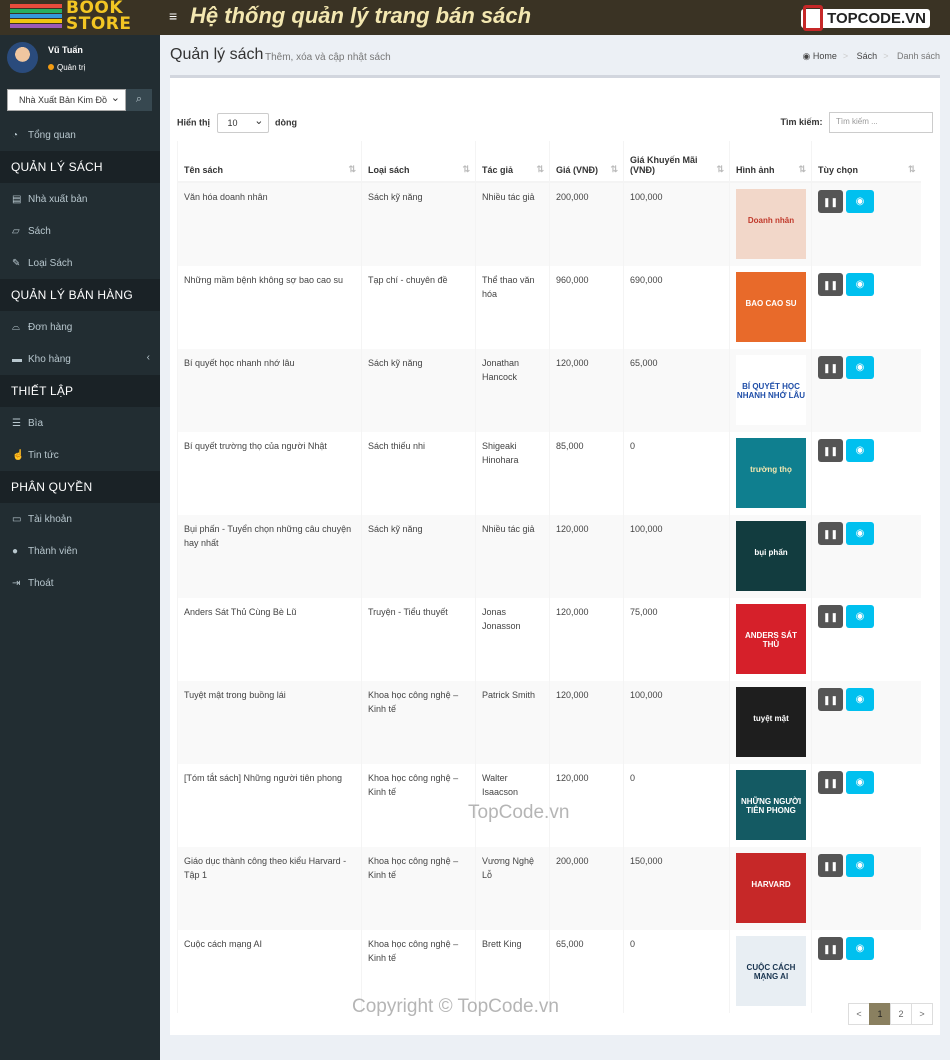  What do you see at coordinates (80, 391) in the screenshot?
I see `section-header-settings: THIẾT LẬP` at bounding box center [80, 391].